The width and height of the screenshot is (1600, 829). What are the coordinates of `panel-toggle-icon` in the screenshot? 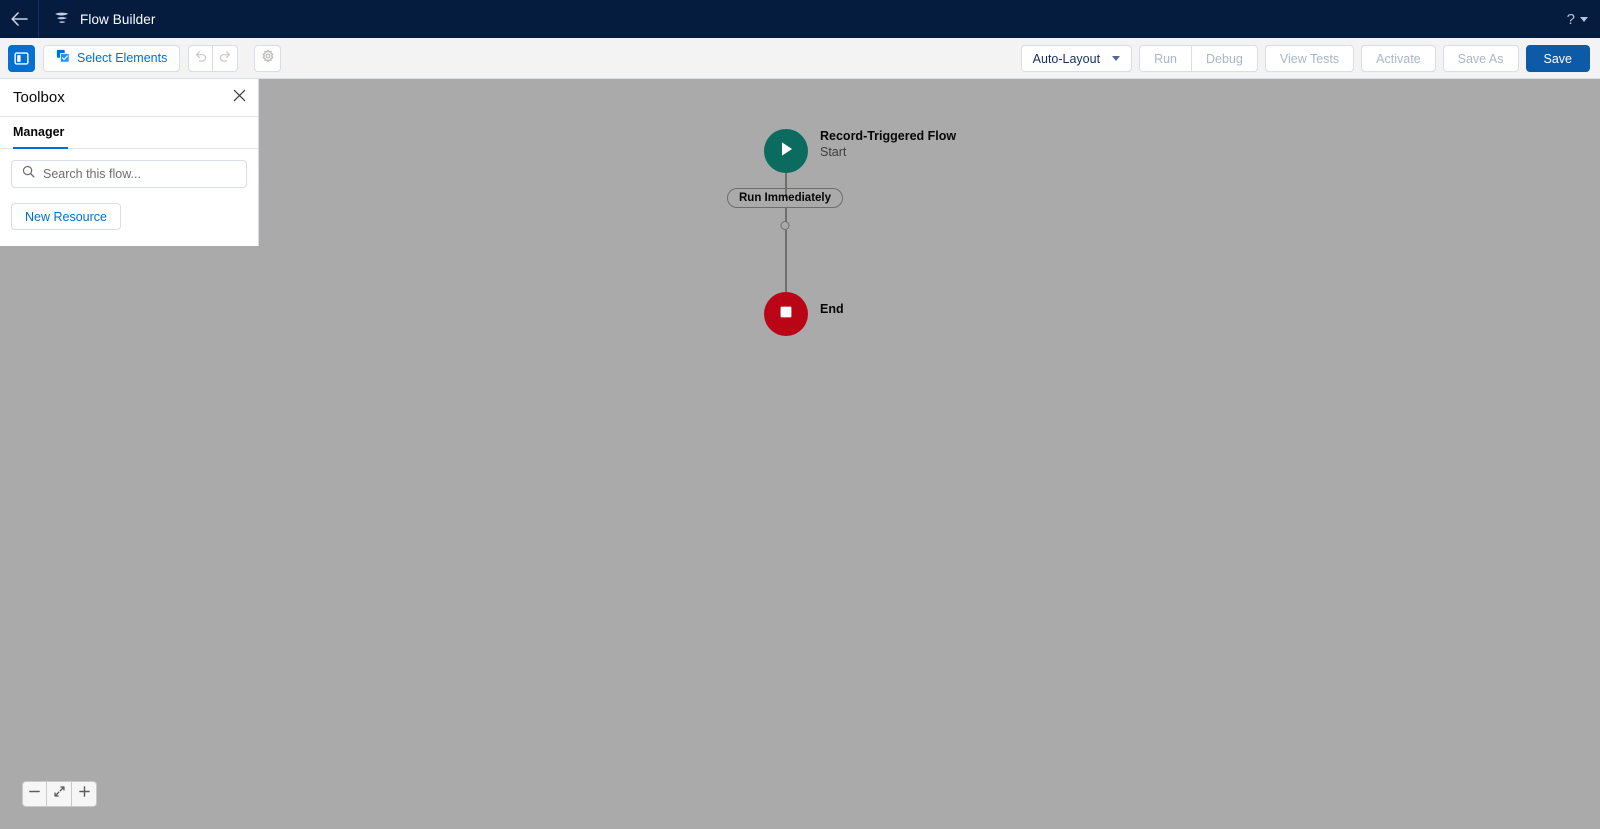 It's located at (21, 58).